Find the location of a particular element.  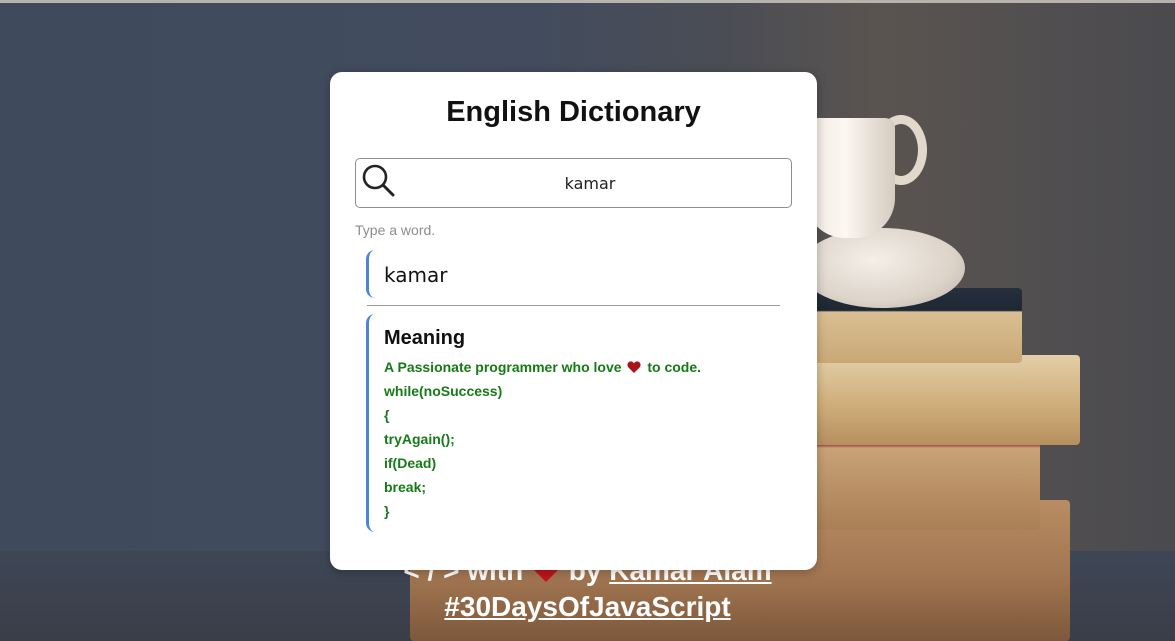

meaning-heading: Meaning is located at coordinates (425, 338).